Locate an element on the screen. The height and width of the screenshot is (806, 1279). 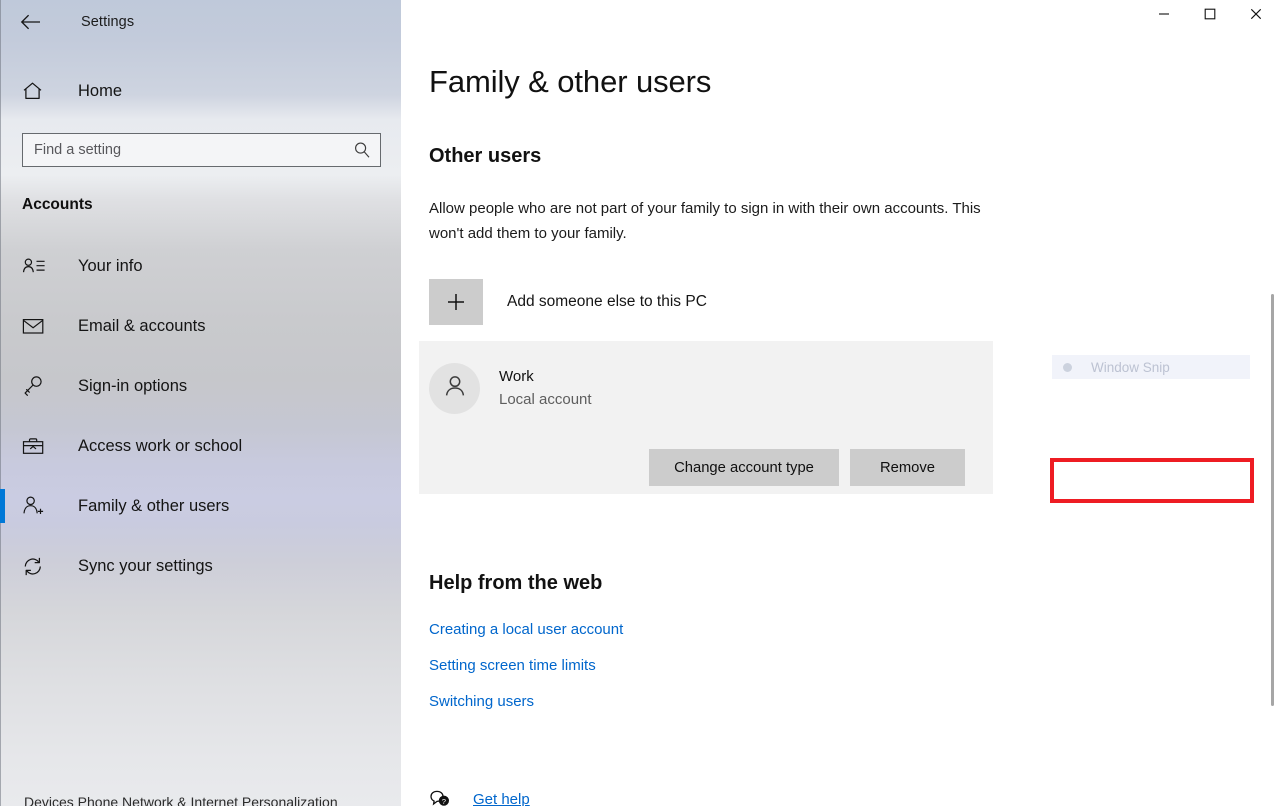
help-link-creating-local-user-account: Creating a local user account is located at coordinates (526, 629).